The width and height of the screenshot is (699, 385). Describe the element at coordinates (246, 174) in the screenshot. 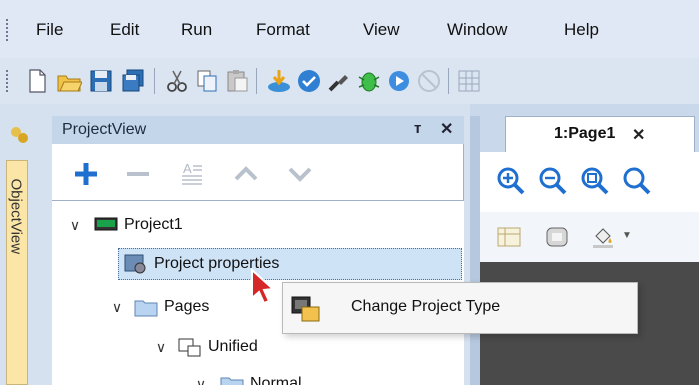

I see `move-up-icon` at that location.